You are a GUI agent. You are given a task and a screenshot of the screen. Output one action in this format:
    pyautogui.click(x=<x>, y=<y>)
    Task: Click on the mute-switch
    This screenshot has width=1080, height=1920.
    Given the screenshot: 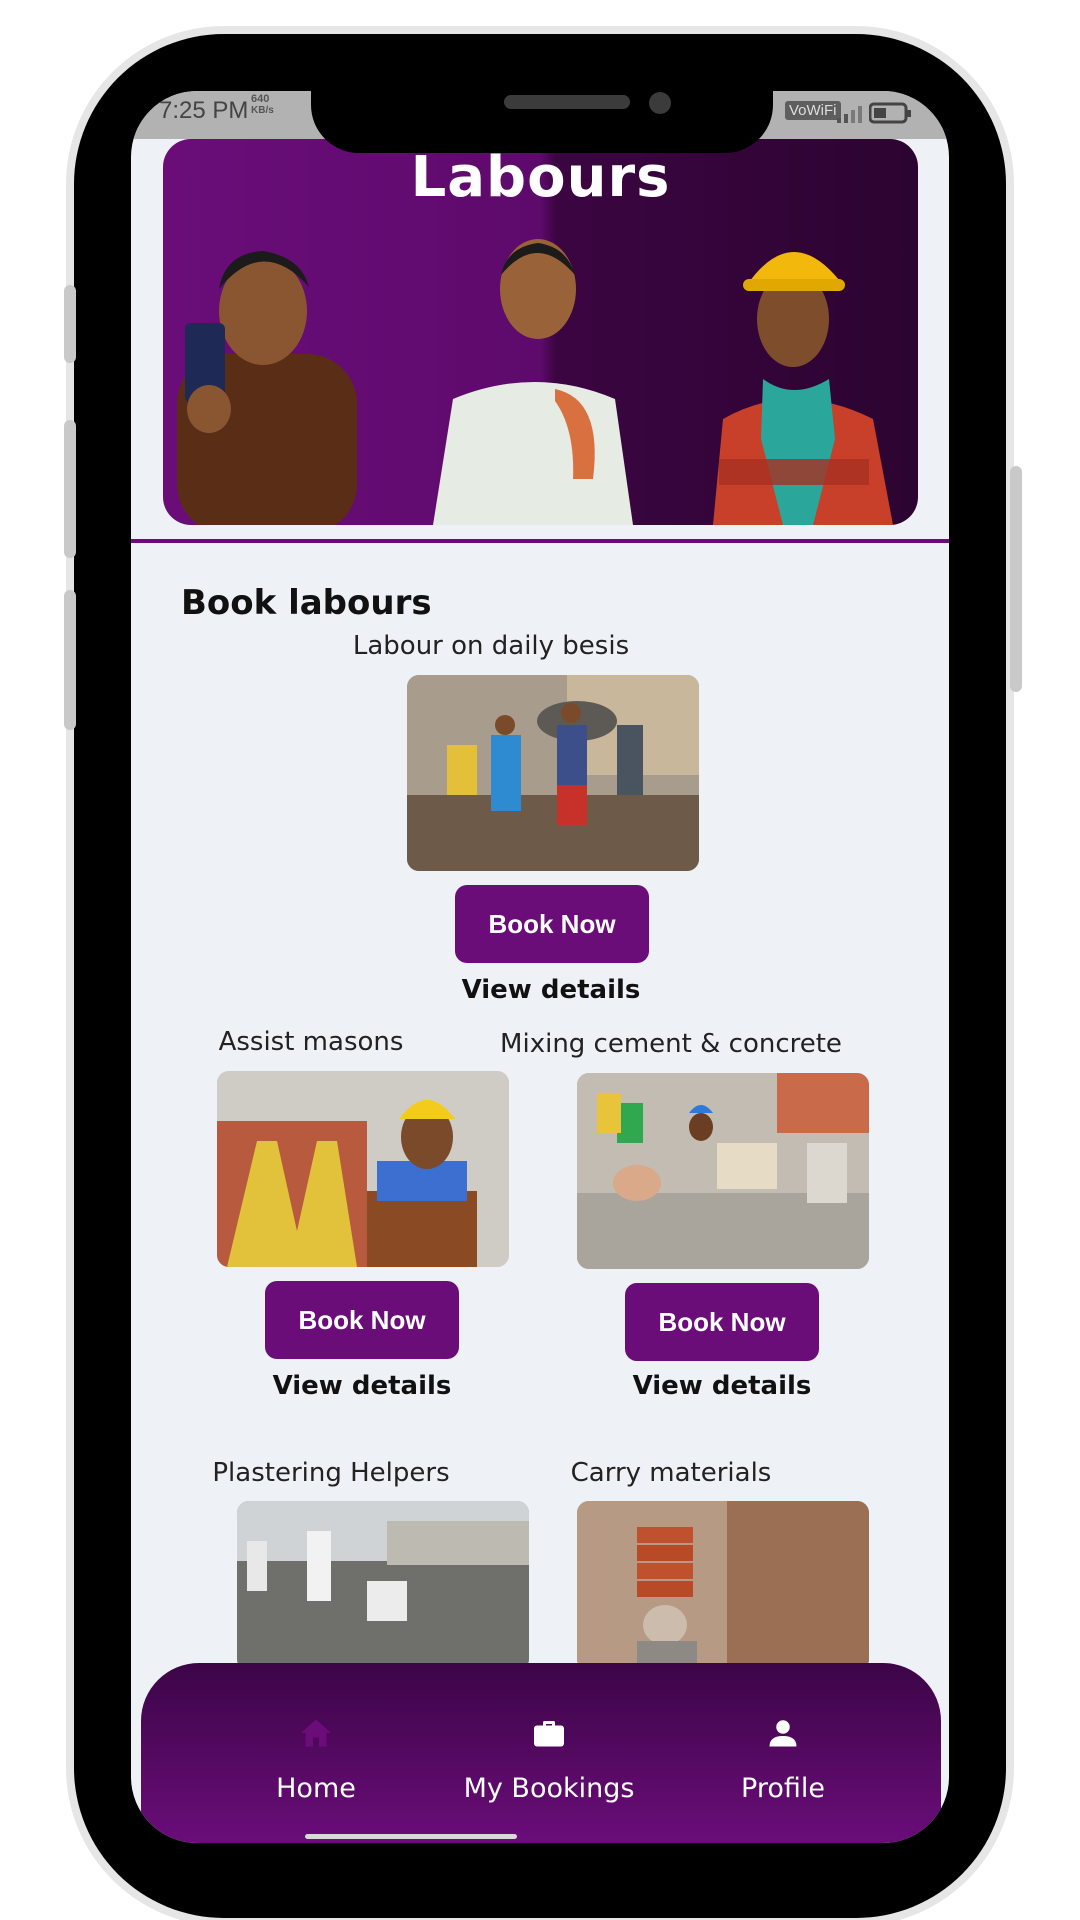 What is the action you would take?
    pyautogui.click(x=70, y=324)
    